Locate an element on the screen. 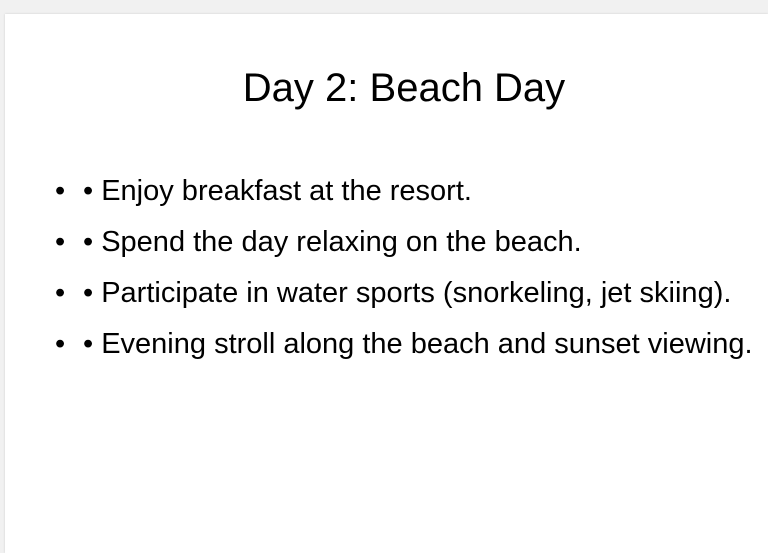 Image resolution: width=768 pixels, height=553 pixels. bullet-item: • • Spend the day relaxing on the beach. is located at coordinates (405, 242).